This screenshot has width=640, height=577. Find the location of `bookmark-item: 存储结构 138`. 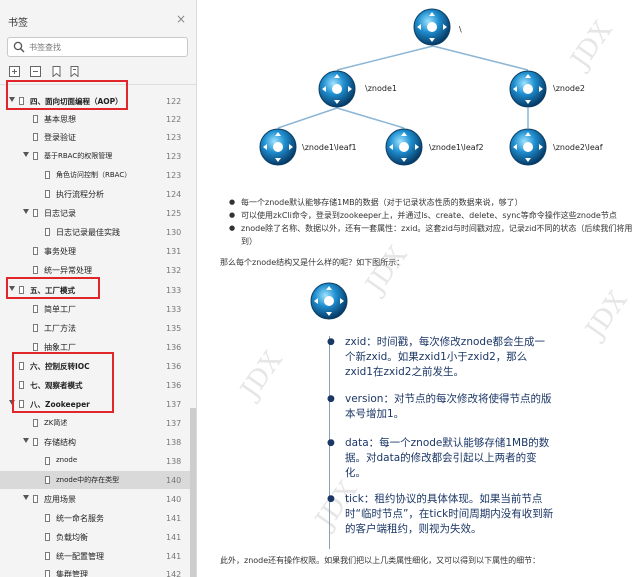

bookmark-item: 存储结构 138 is located at coordinates (95, 442).